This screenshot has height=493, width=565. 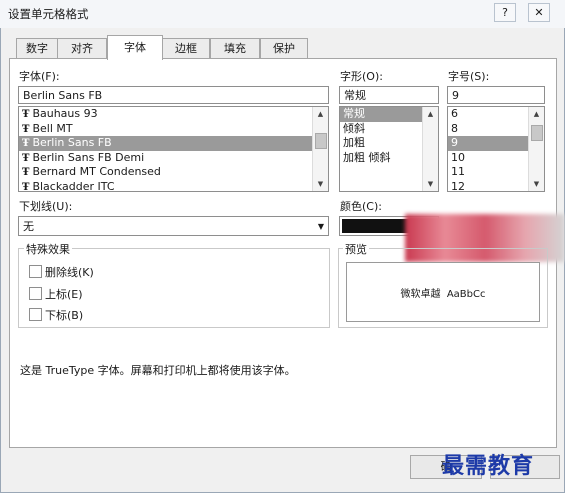 I want to click on preview-box: 微软卓越 AaBbCc, so click(x=443, y=292).